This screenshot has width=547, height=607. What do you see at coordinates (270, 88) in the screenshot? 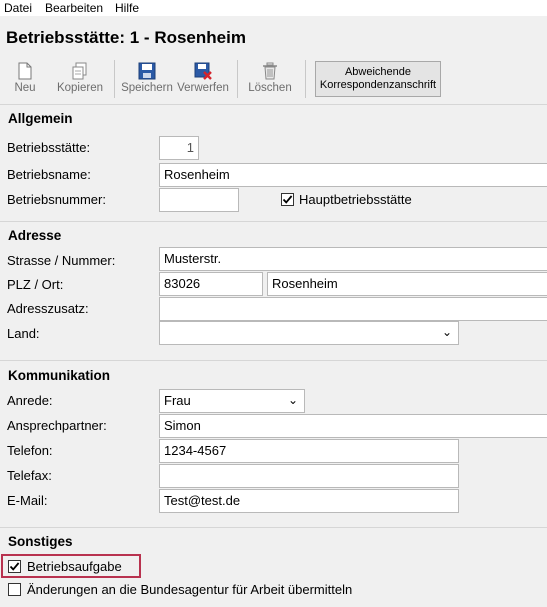
I see `delete-label: Löschen` at bounding box center [270, 88].